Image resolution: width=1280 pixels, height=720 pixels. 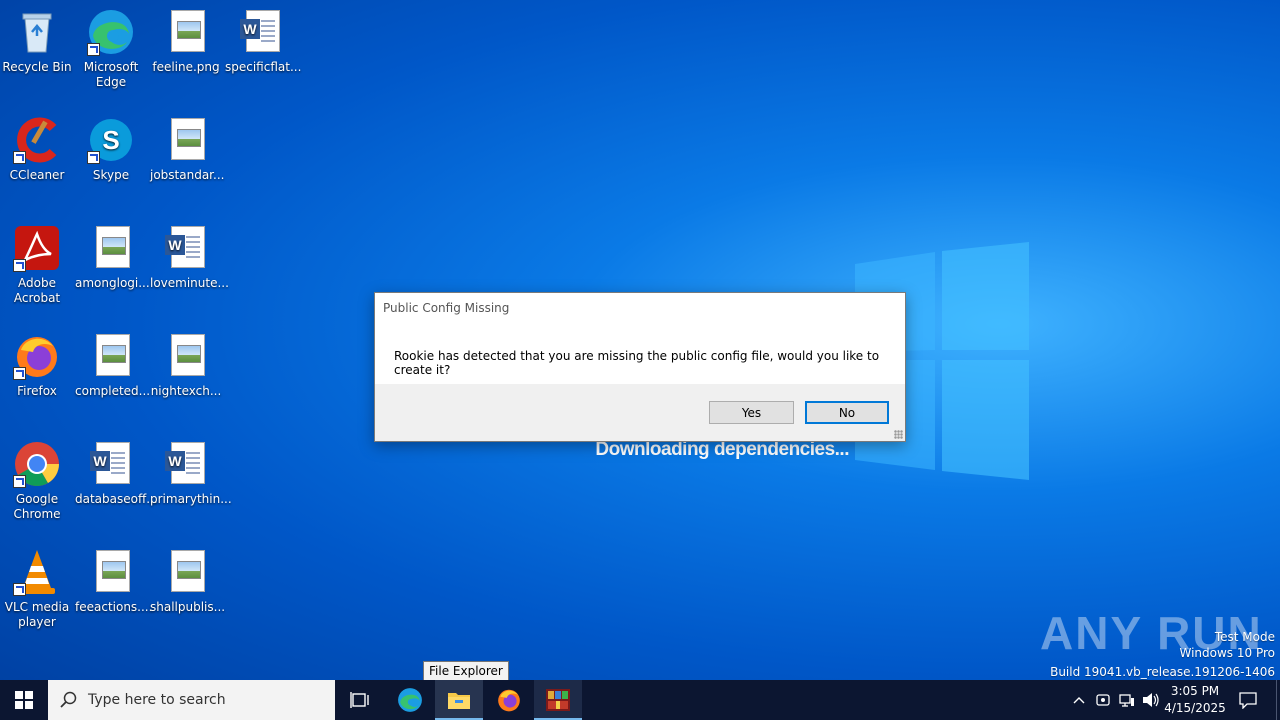 I want to click on taskbar-search-box: Type here to search, so click(x=191, y=700).